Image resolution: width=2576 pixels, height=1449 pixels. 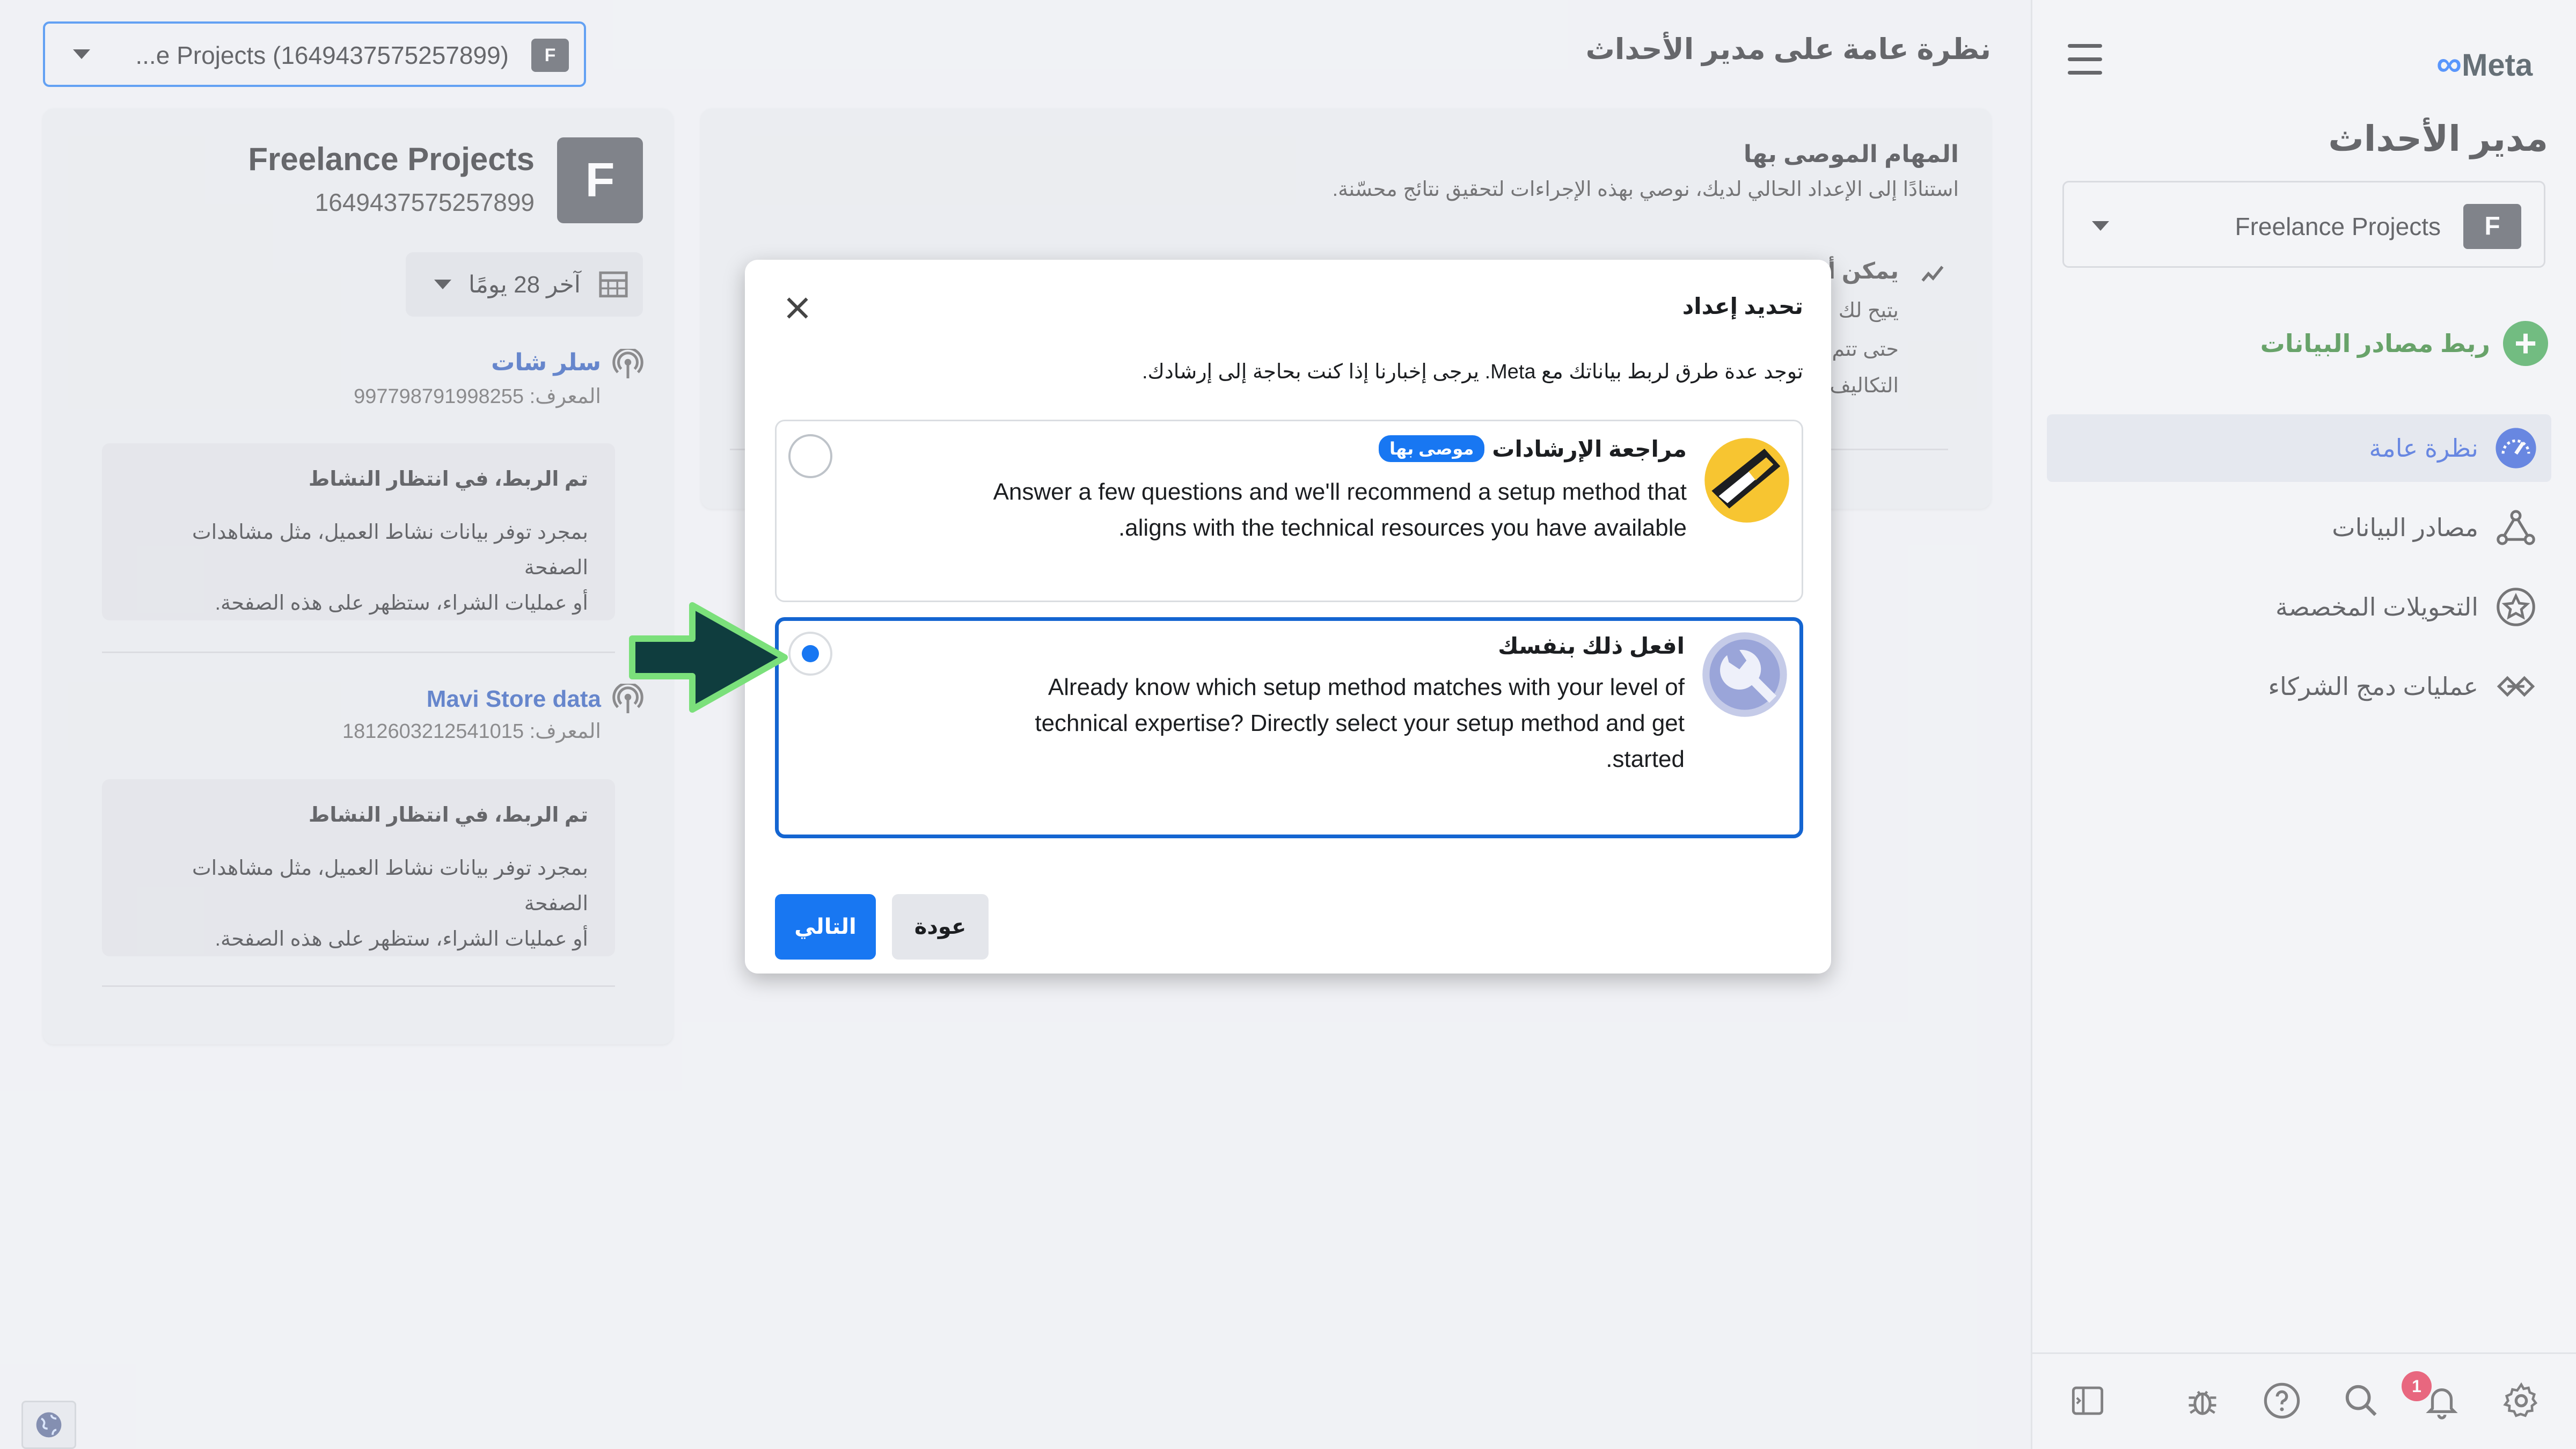 I want to click on option-radio-button-selected, so click(x=810, y=654).